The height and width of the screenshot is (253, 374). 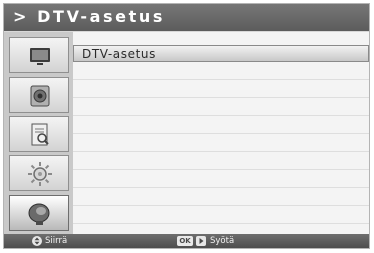 I want to click on up-down-arrows-icon, so click(x=37, y=241).